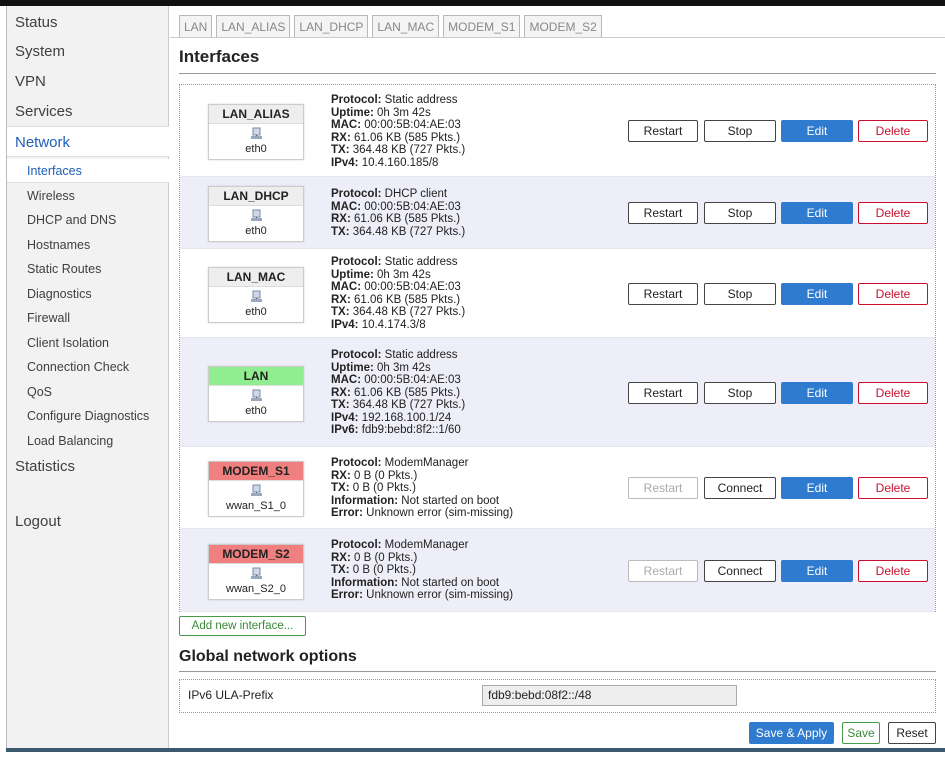 The height and width of the screenshot is (758, 945). Describe the element at coordinates (88, 141) in the screenshot. I see `nav-network: Network` at that location.